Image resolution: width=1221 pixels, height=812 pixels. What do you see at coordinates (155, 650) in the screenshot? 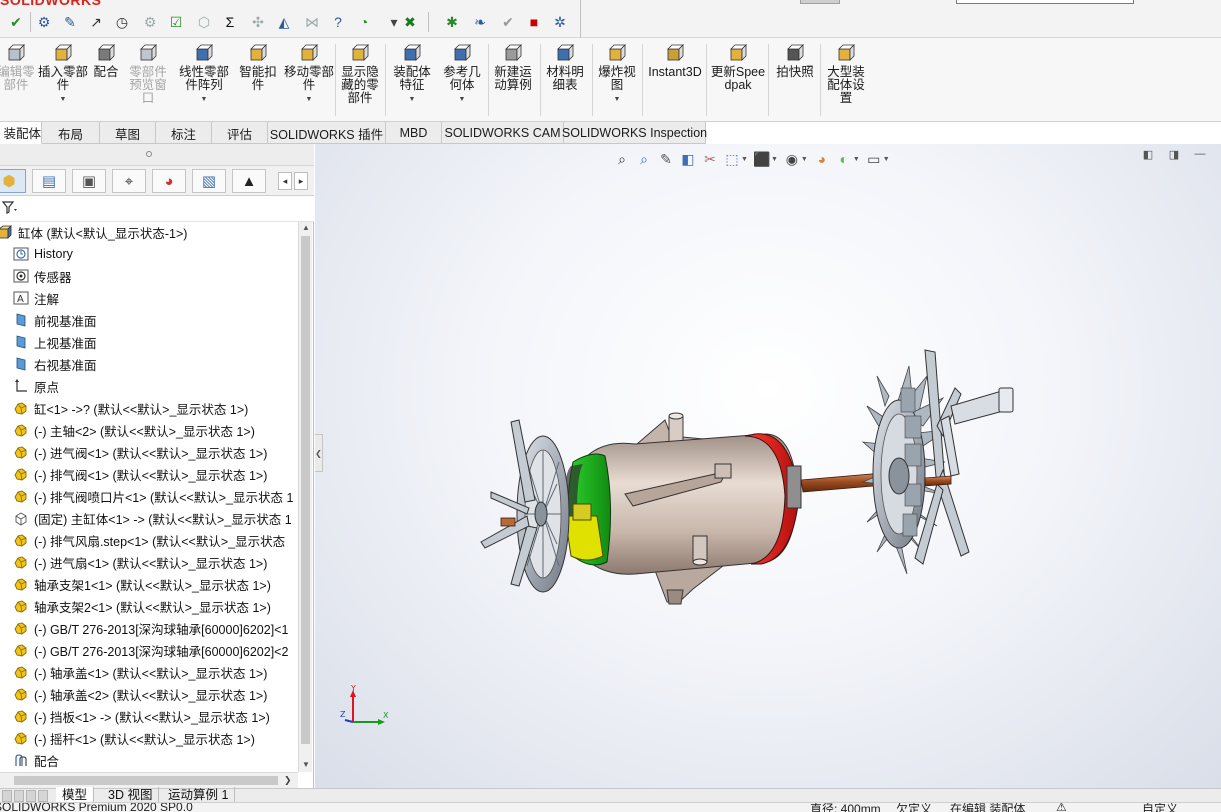
I see `tree-node: (-) GB/T 276-2013[深沟球轴承[60000]6202]<2` at bounding box center [155, 650].